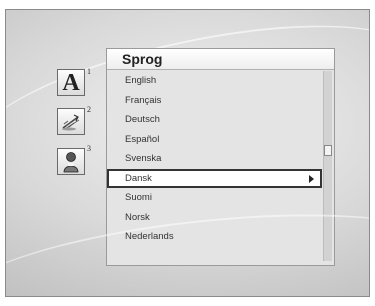 The image size is (375, 306). What do you see at coordinates (311, 178) in the screenshot?
I see `arrow-right-icon` at bounding box center [311, 178].